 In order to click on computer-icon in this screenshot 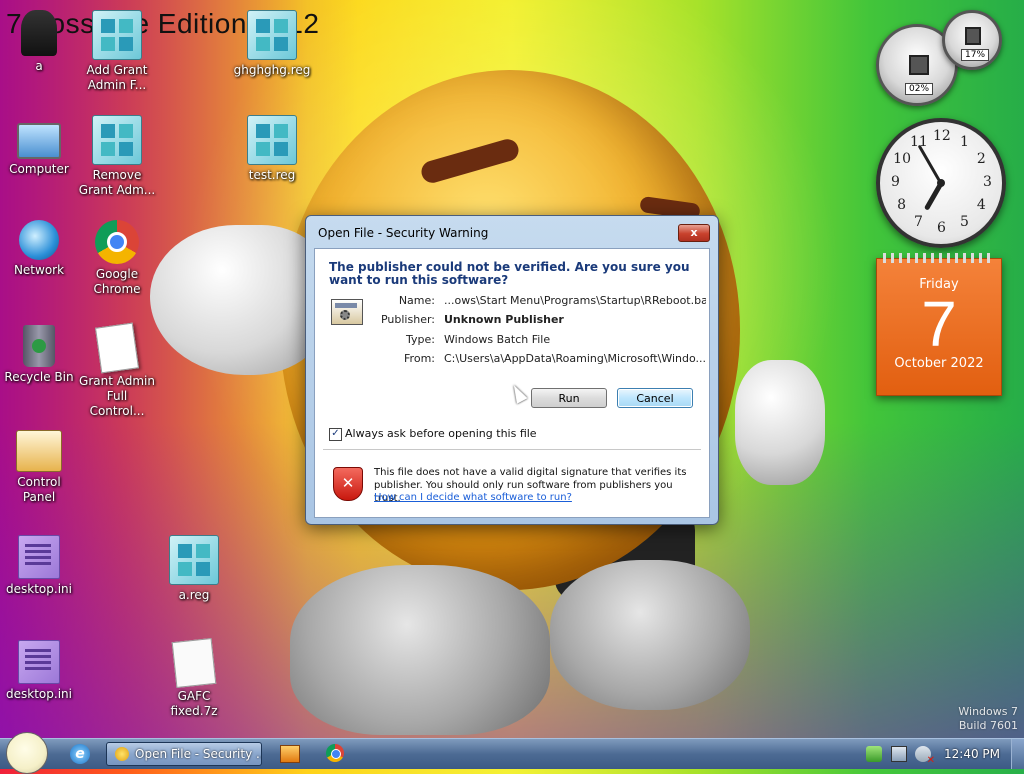, I will do `click(39, 141)`.